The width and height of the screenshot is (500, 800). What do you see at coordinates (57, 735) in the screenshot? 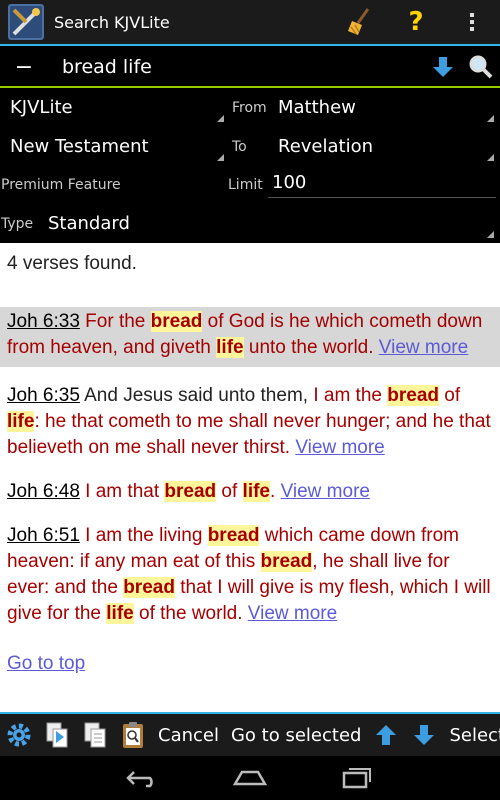
I see `copy-to-icon` at bounding box center [57, 735].